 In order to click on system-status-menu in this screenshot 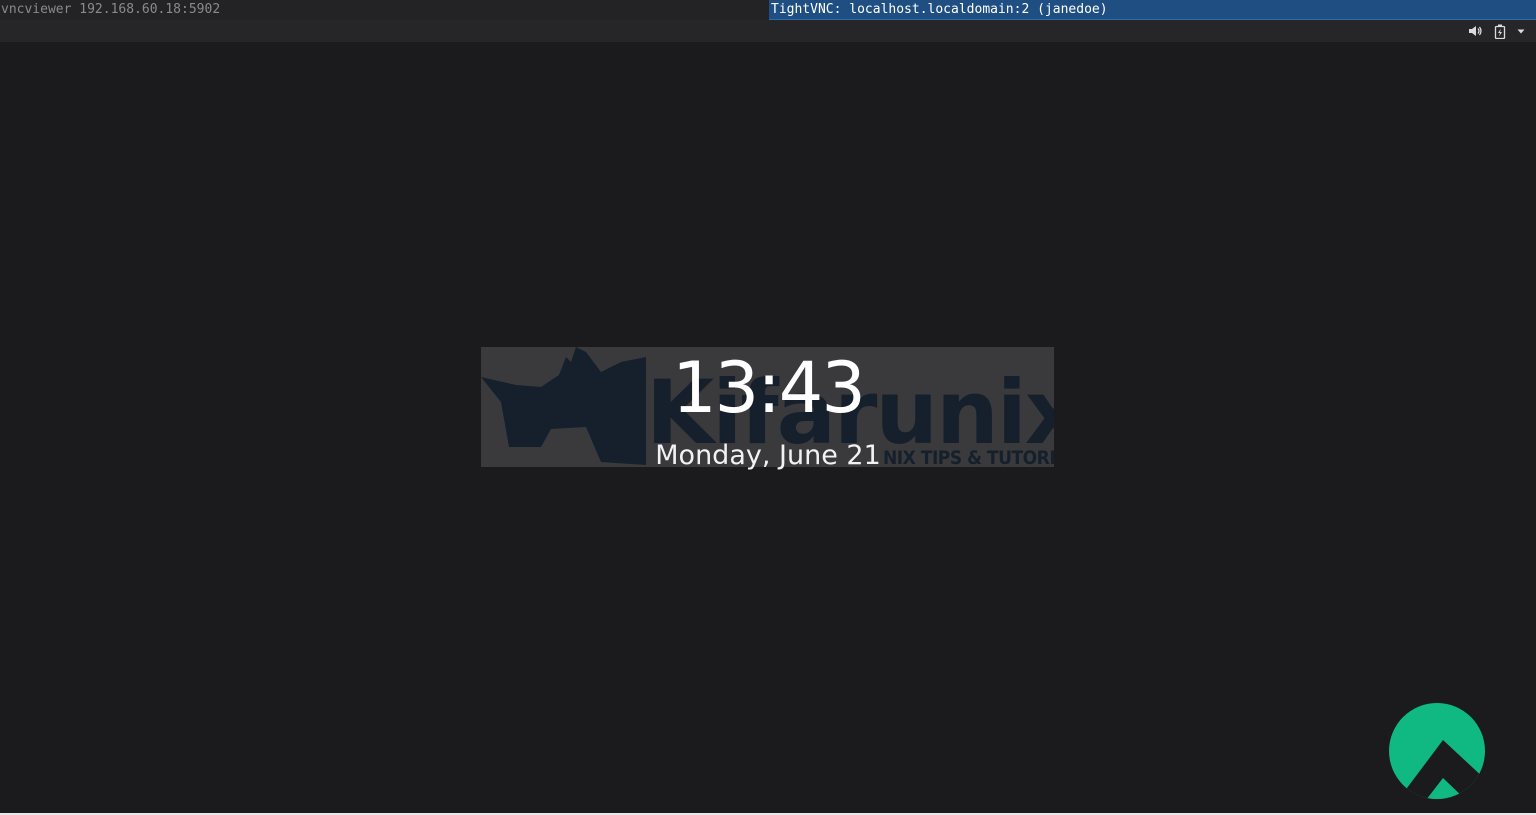, I will do `click(1497, 31)`.